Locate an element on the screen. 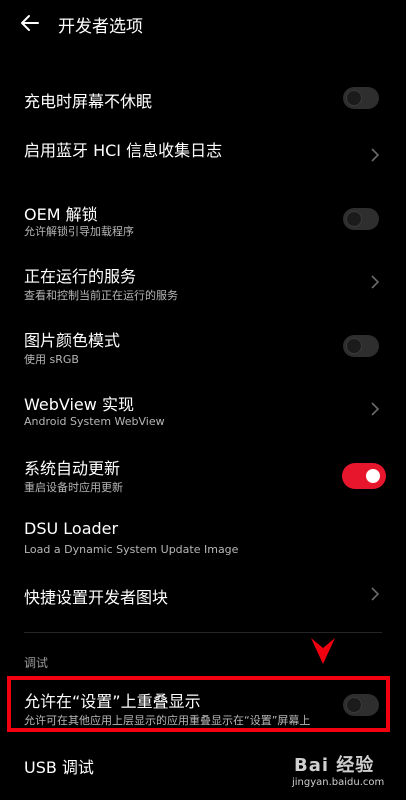 The width and height of the screenshot is (406, 800). oem-unlock-toggle is located at coordinates (361, 219).